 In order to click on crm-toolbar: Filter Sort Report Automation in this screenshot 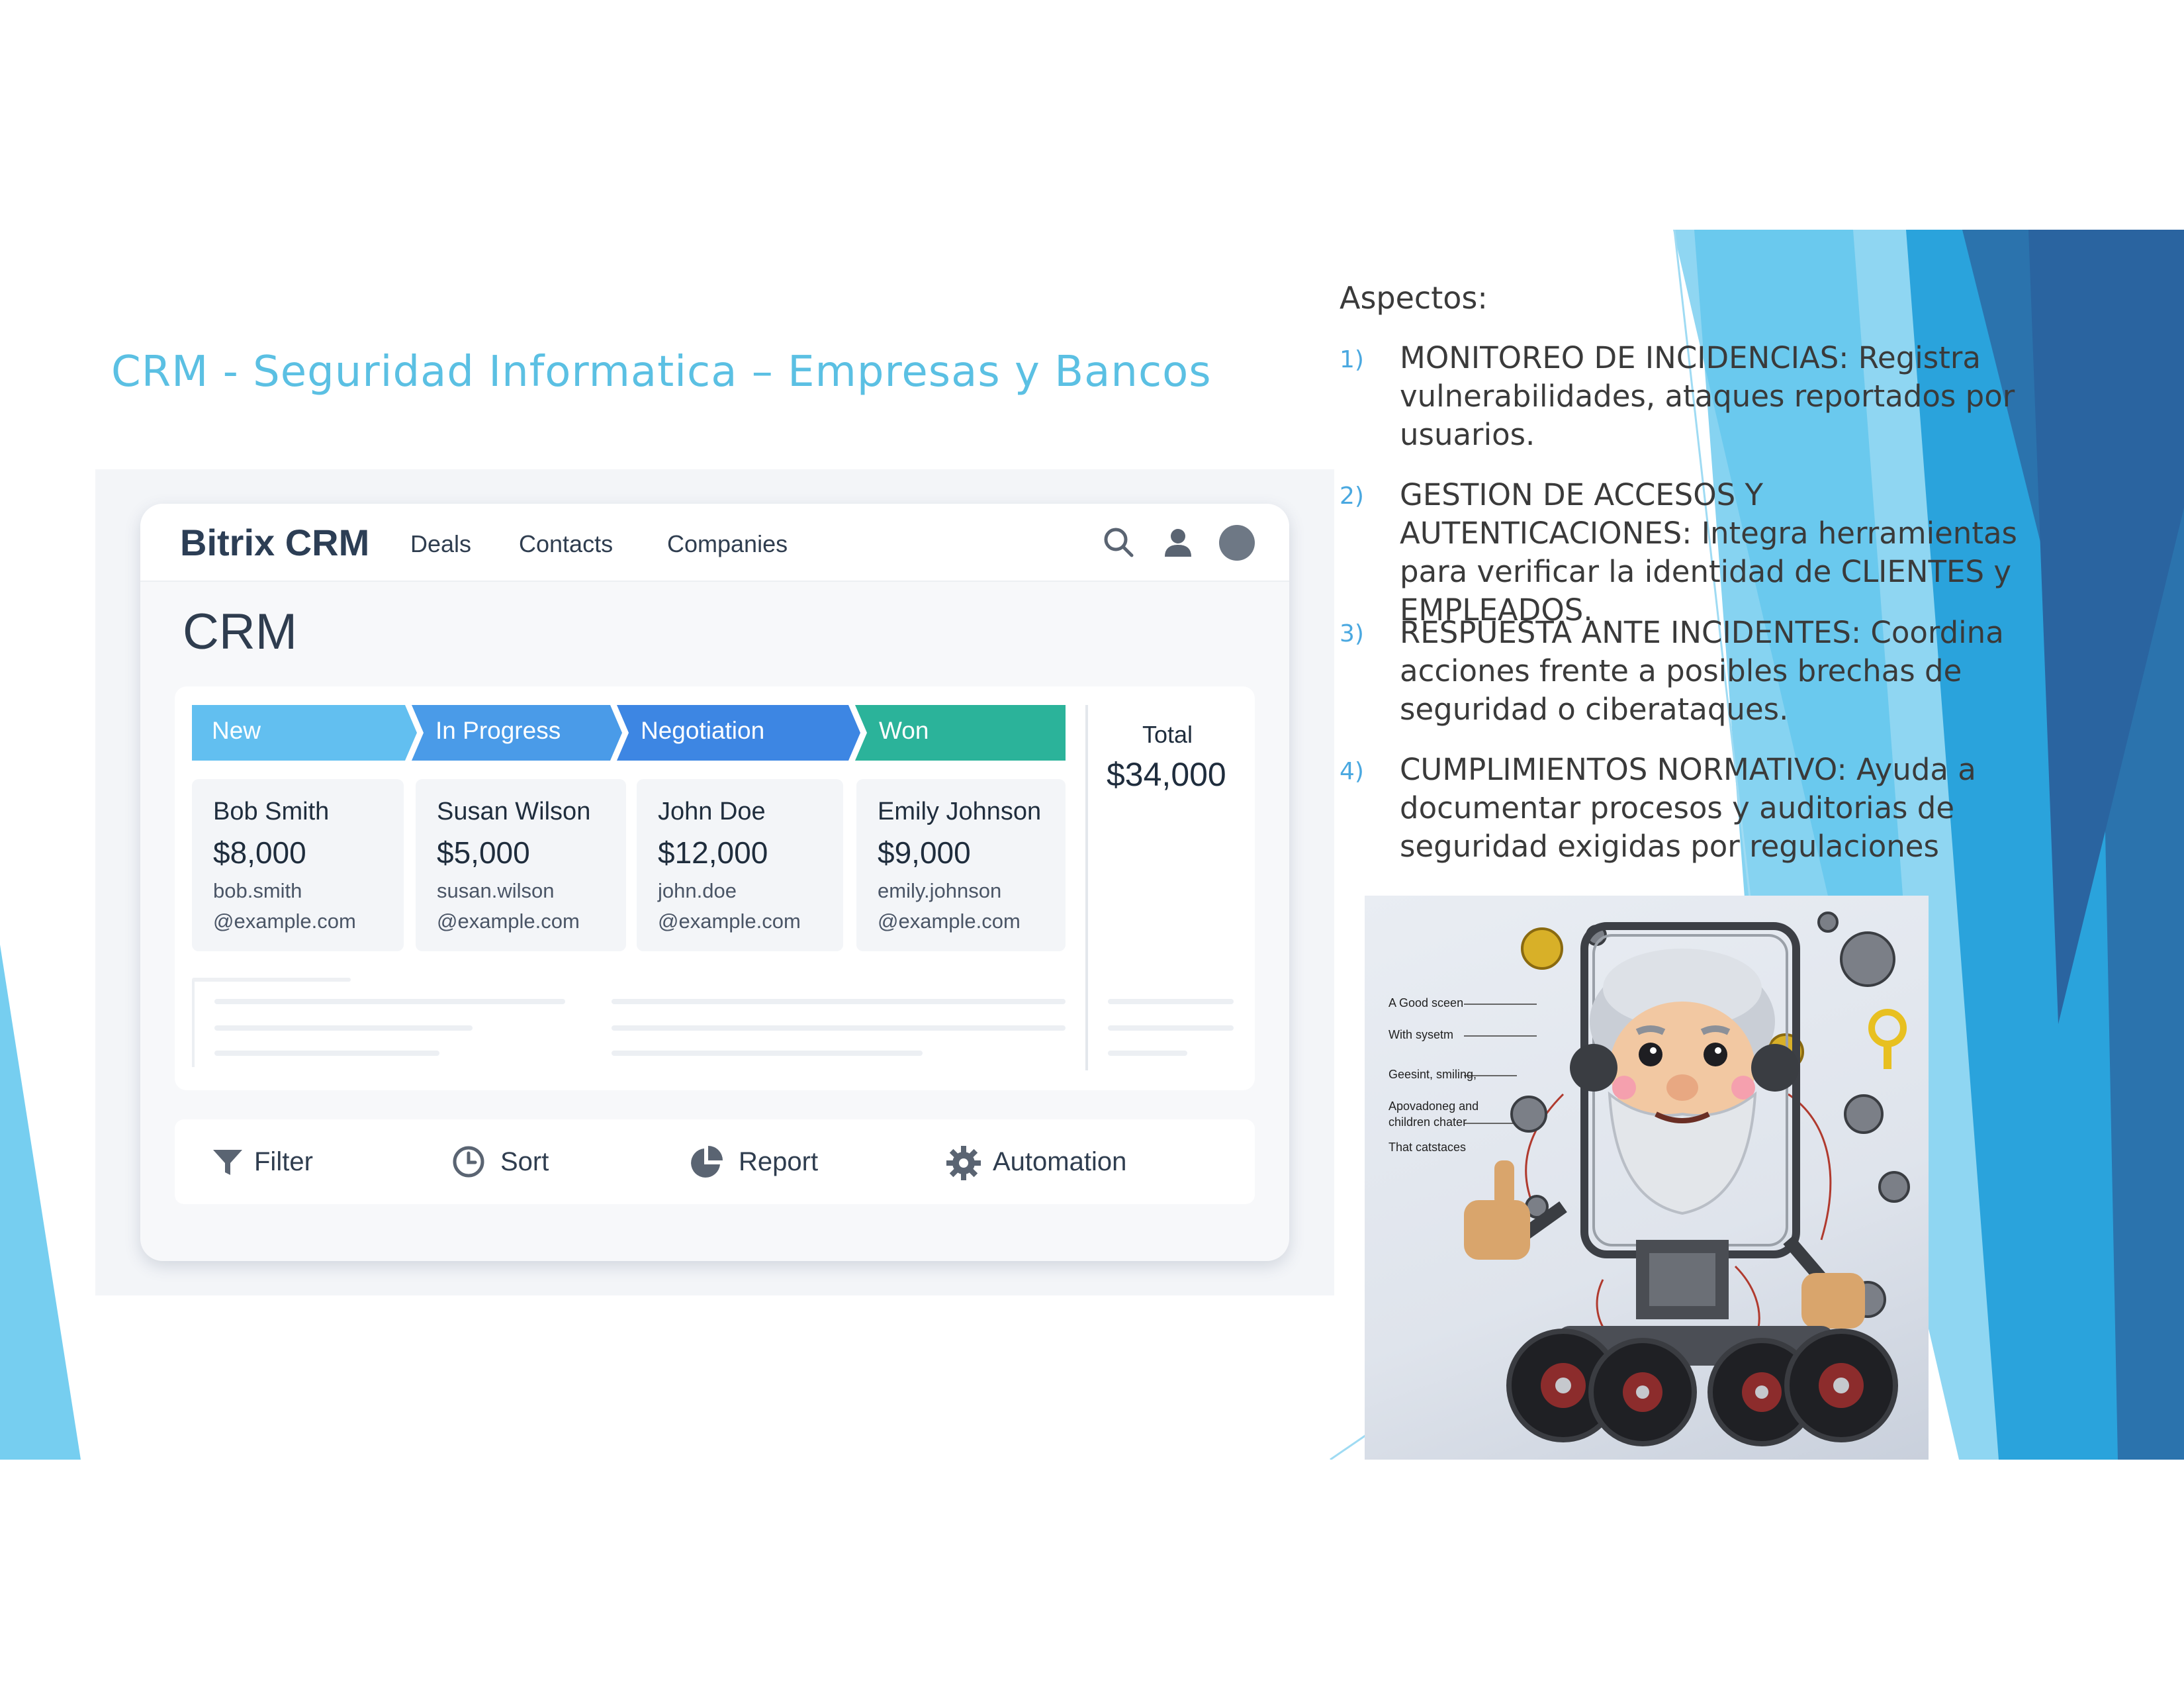, I will do `click(715, 1161)`.